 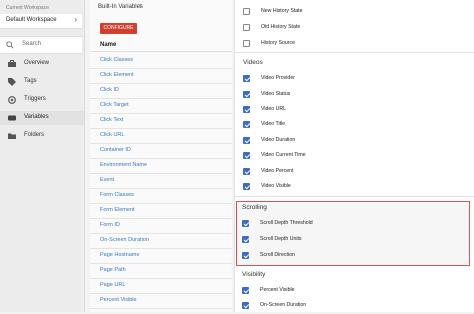 I want to click on checkbox-label: Video URL, so click(x=273, y=109).